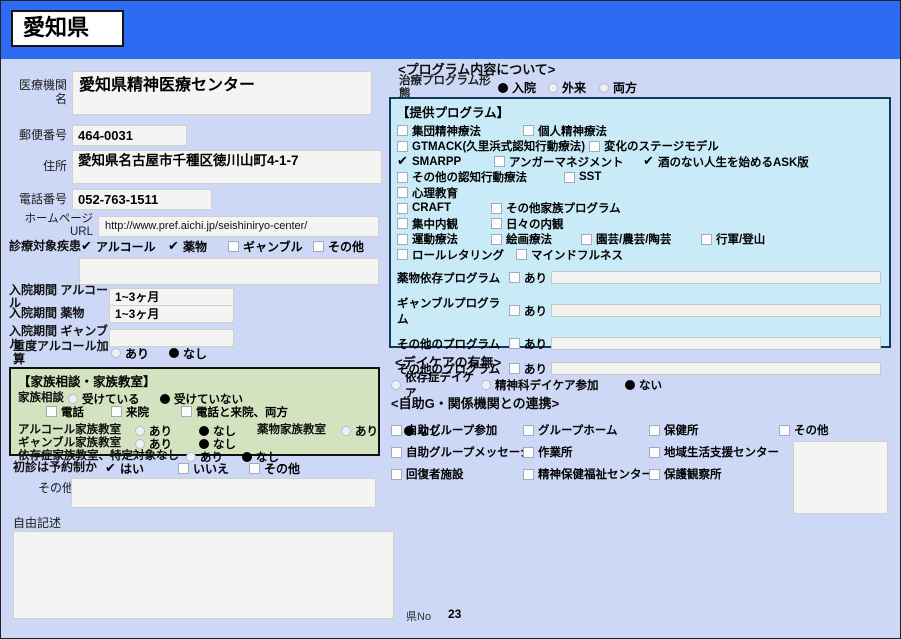  Describe the element at coordinates (222, 93) in the screenshot. I see `institution-name-input: 愛知県精神医療センター` at that location.